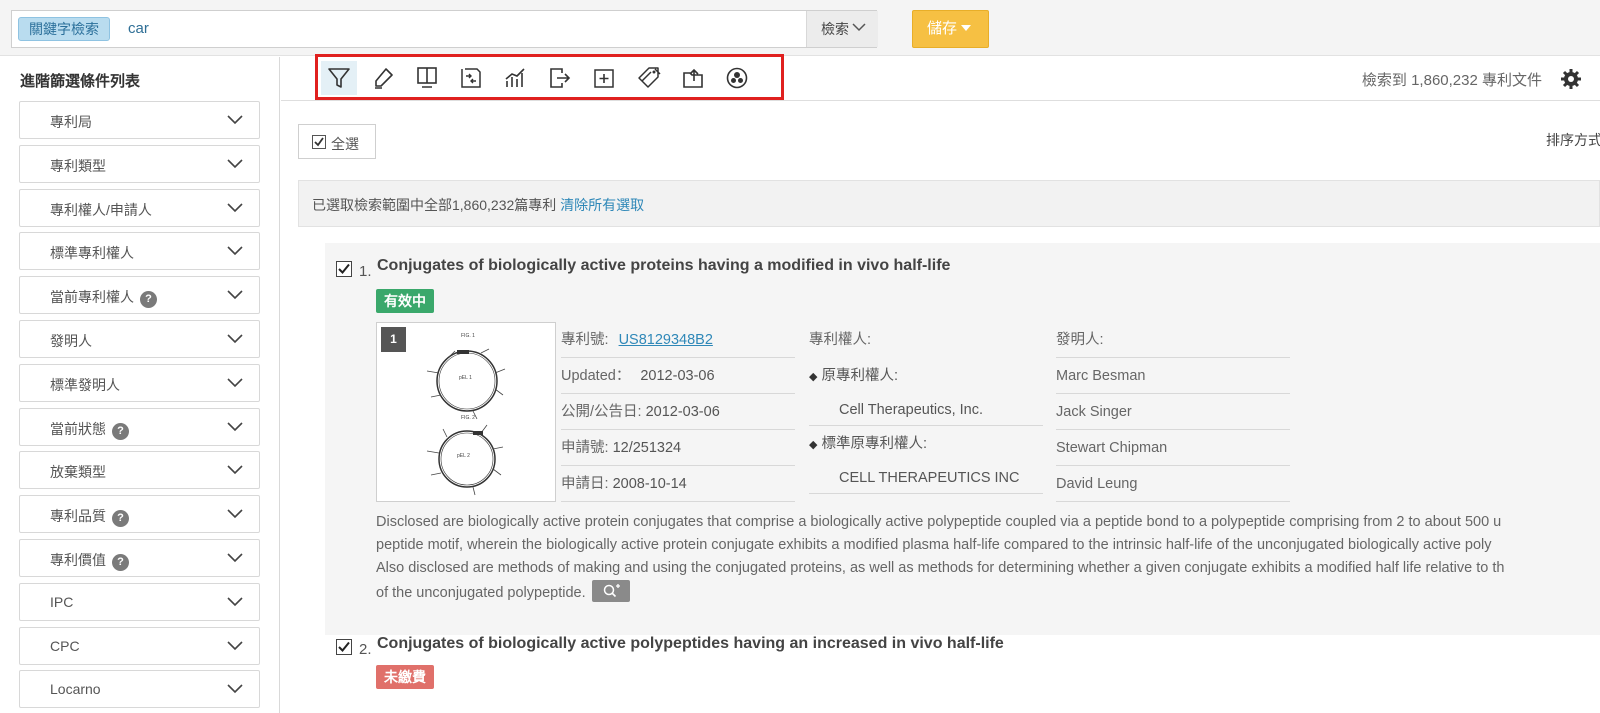  I want to click on export-icon, so click(559, 78).